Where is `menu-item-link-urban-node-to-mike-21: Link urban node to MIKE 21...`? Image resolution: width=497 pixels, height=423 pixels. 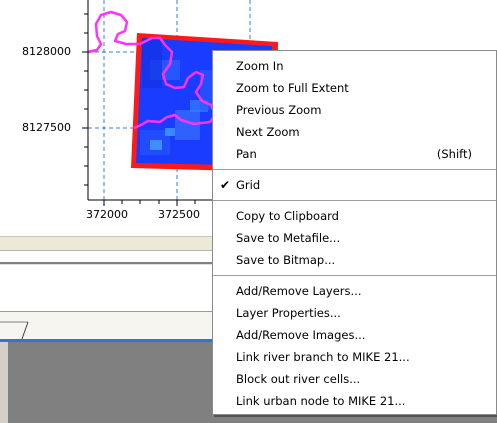
menu-item-link-urban-node-to-mike-21: Link urban node to MIKE 21... is located at coordinates (354, 401).